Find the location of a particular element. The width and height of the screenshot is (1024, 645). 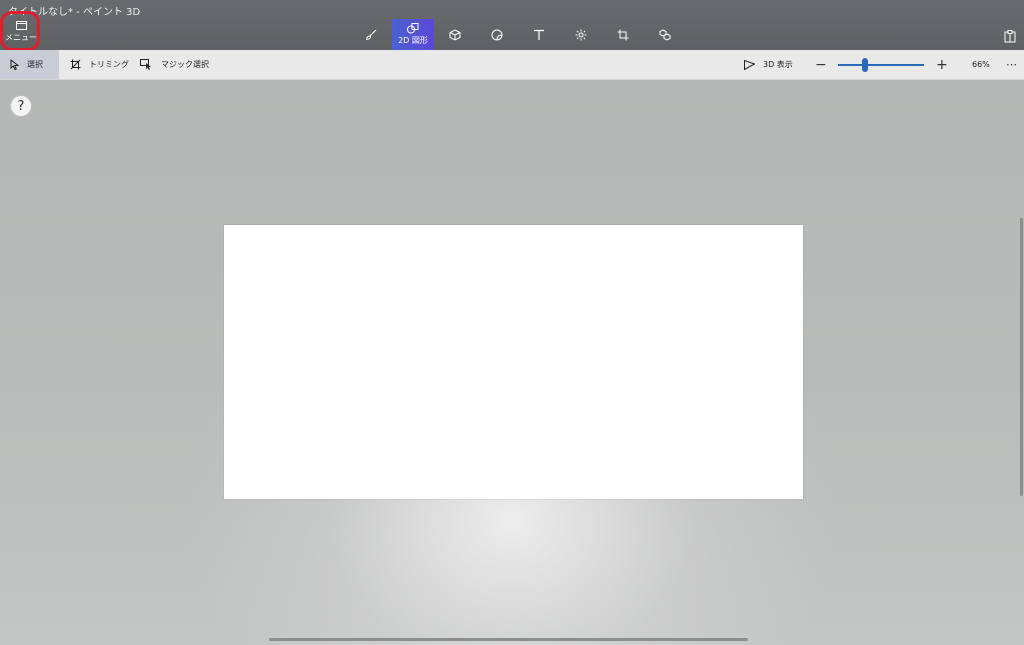

minus-icon: − is located at coordinates (821, 64).